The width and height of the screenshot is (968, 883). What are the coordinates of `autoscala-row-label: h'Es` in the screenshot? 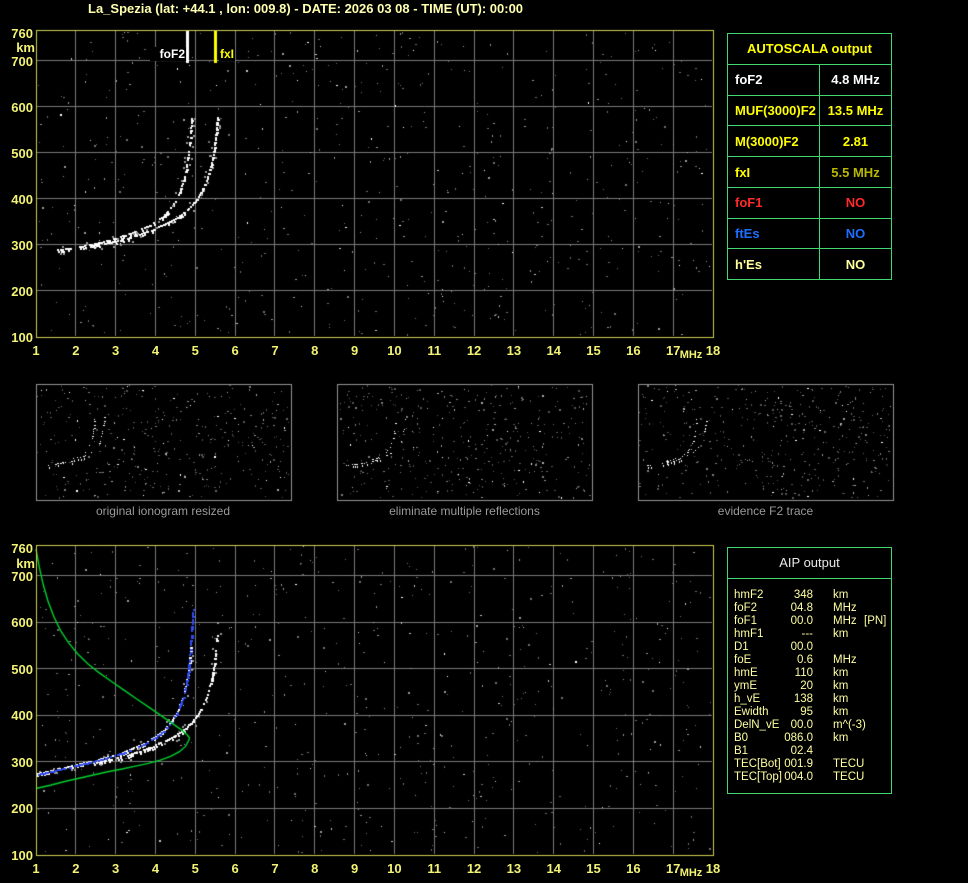 It's located at (748, 264).